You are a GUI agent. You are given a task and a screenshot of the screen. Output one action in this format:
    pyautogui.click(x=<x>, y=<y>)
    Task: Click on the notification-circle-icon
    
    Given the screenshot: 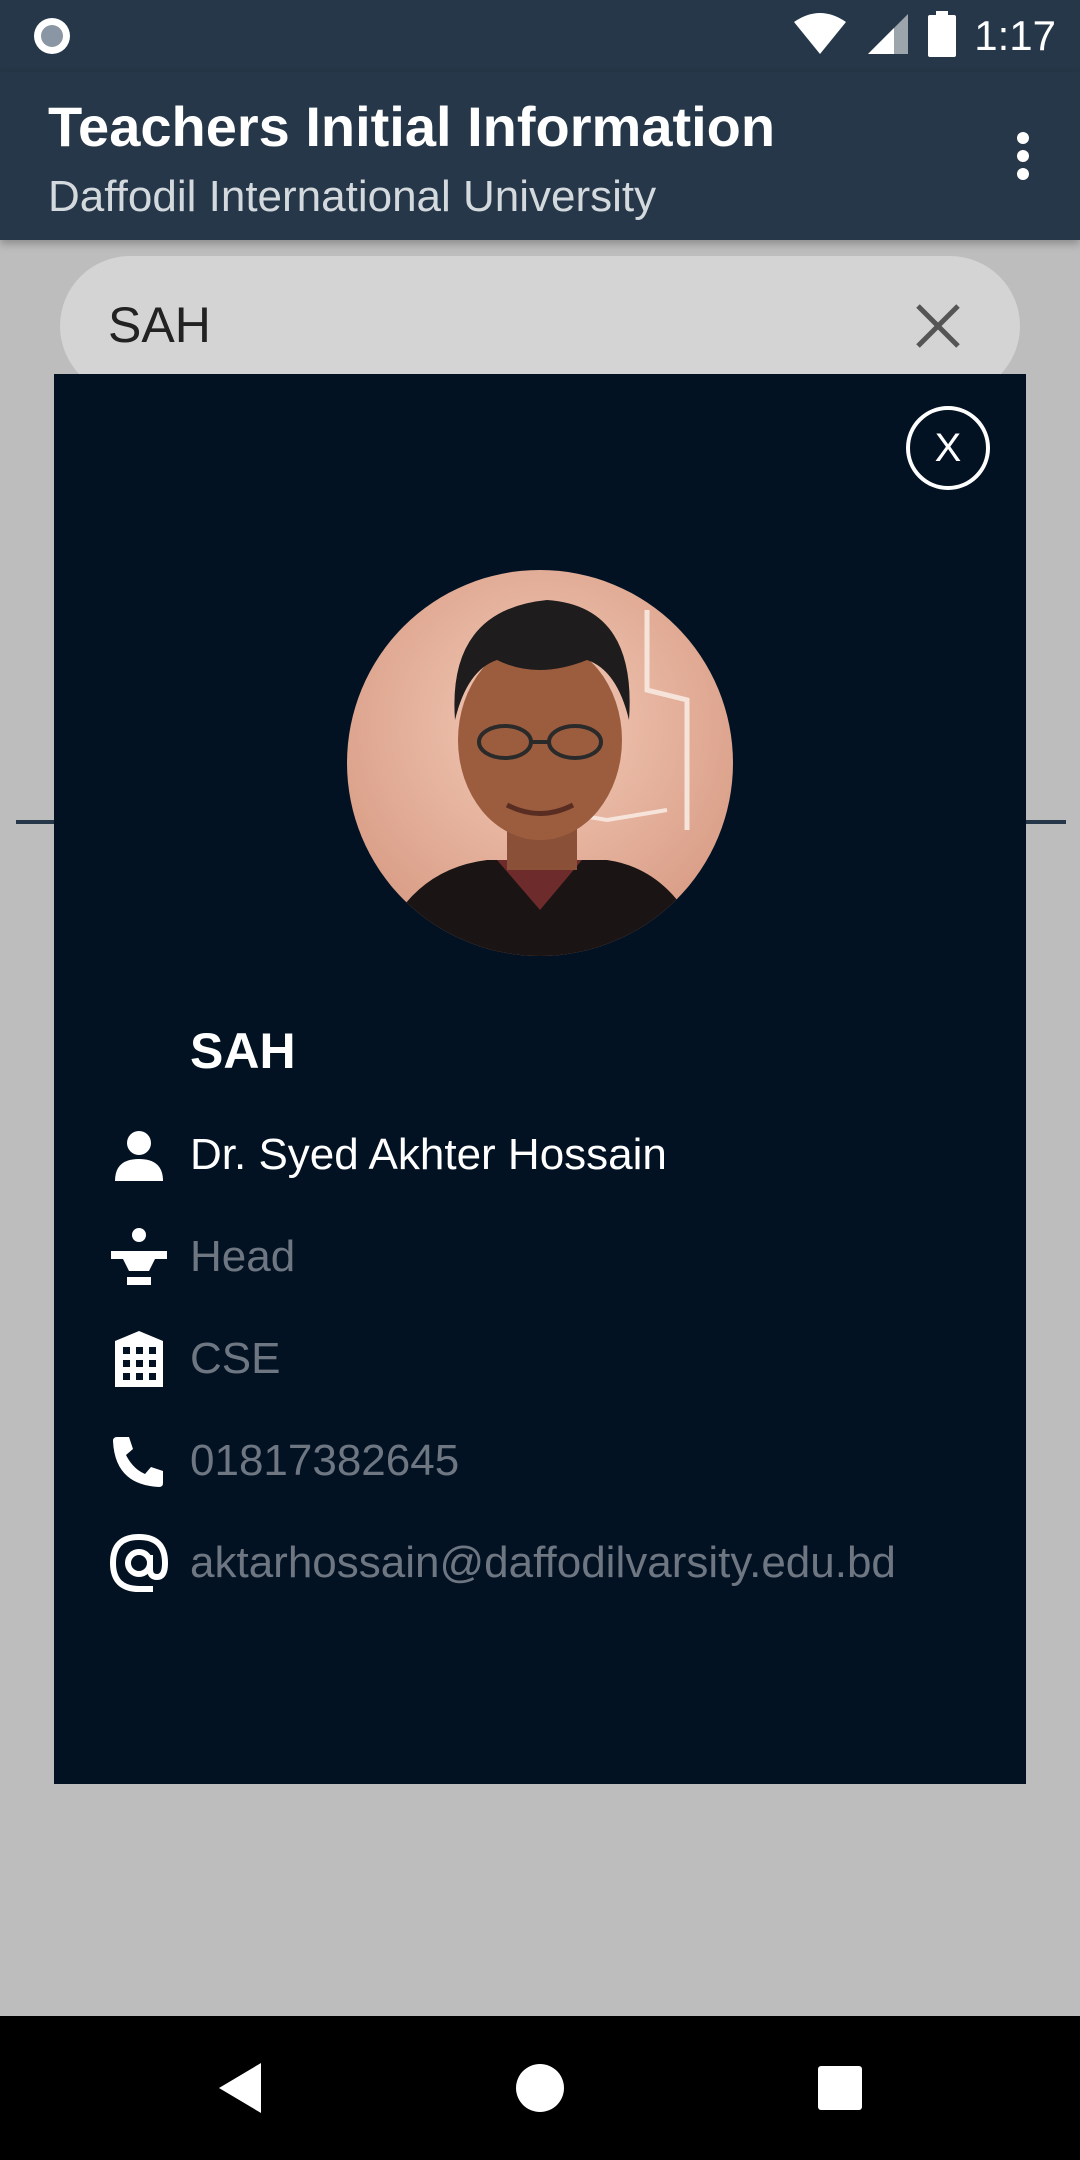 What is the action you would take?
    pyautogui.click(x=52, y=36)
    